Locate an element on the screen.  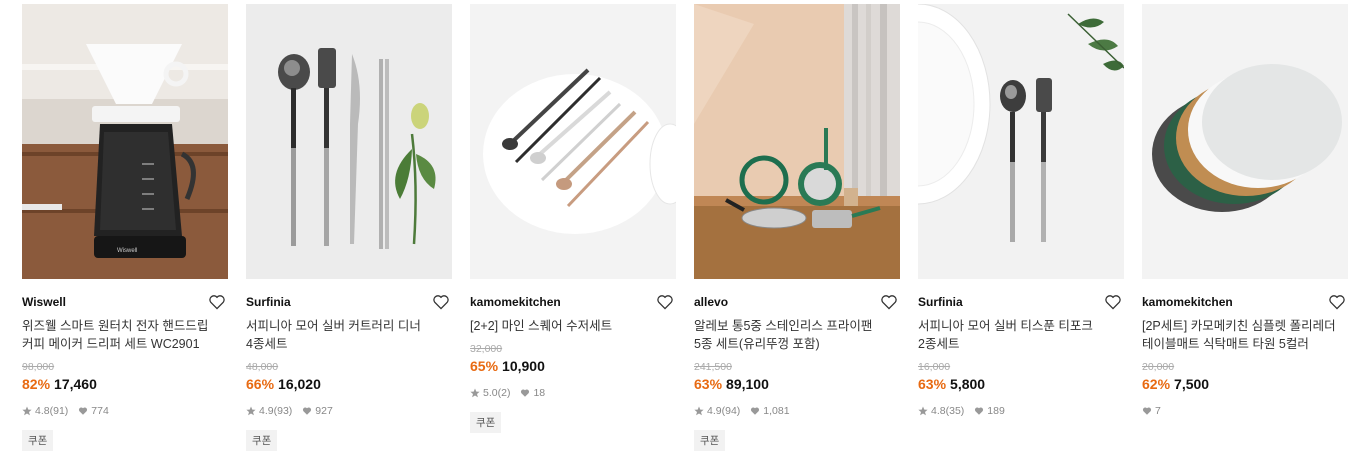
review-count: (94) is located at coordinates (731, 411).